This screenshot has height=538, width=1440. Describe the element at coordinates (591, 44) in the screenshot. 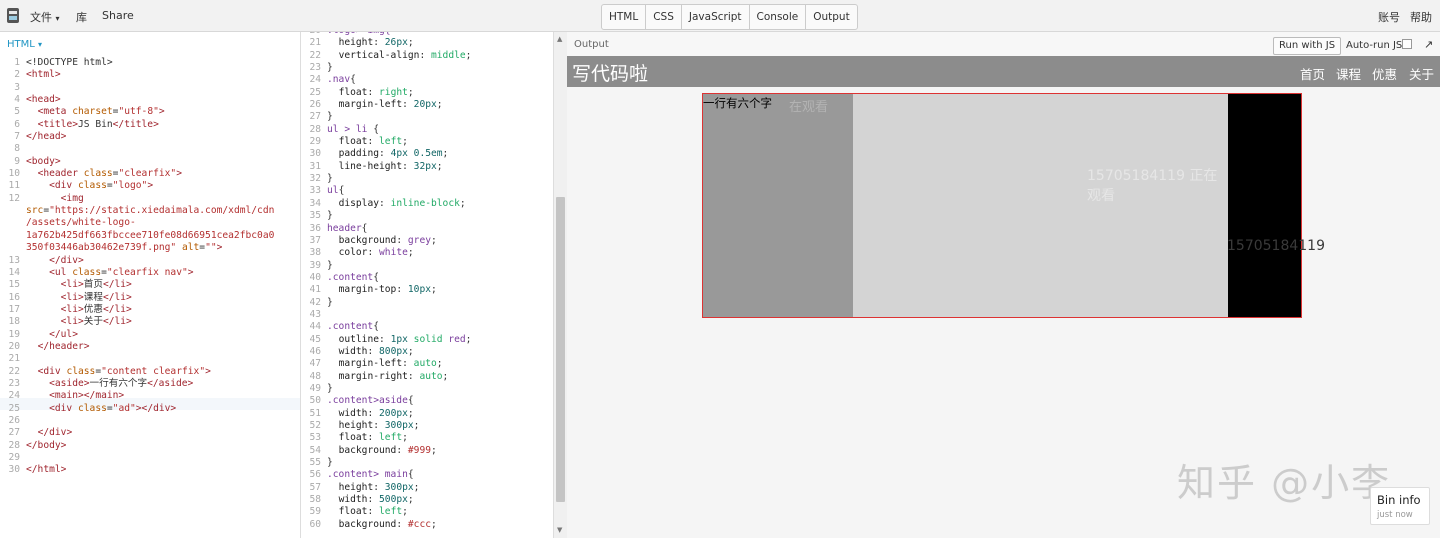

I see `output-label: Output` at that location.